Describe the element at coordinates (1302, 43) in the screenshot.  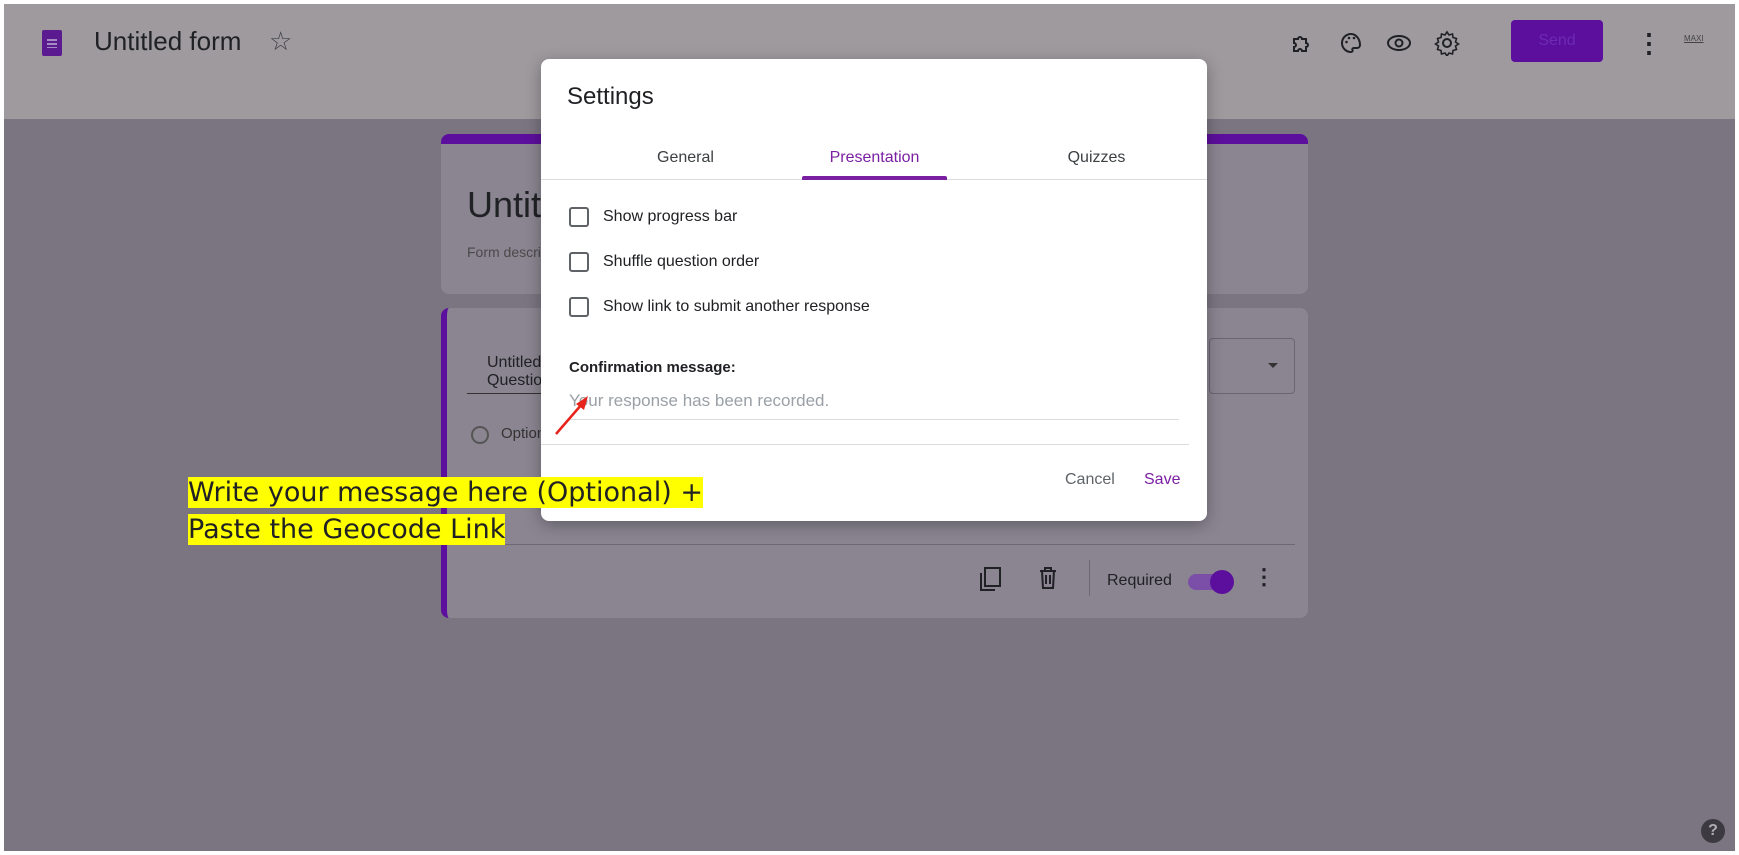
I see `addon-icon` at that location.